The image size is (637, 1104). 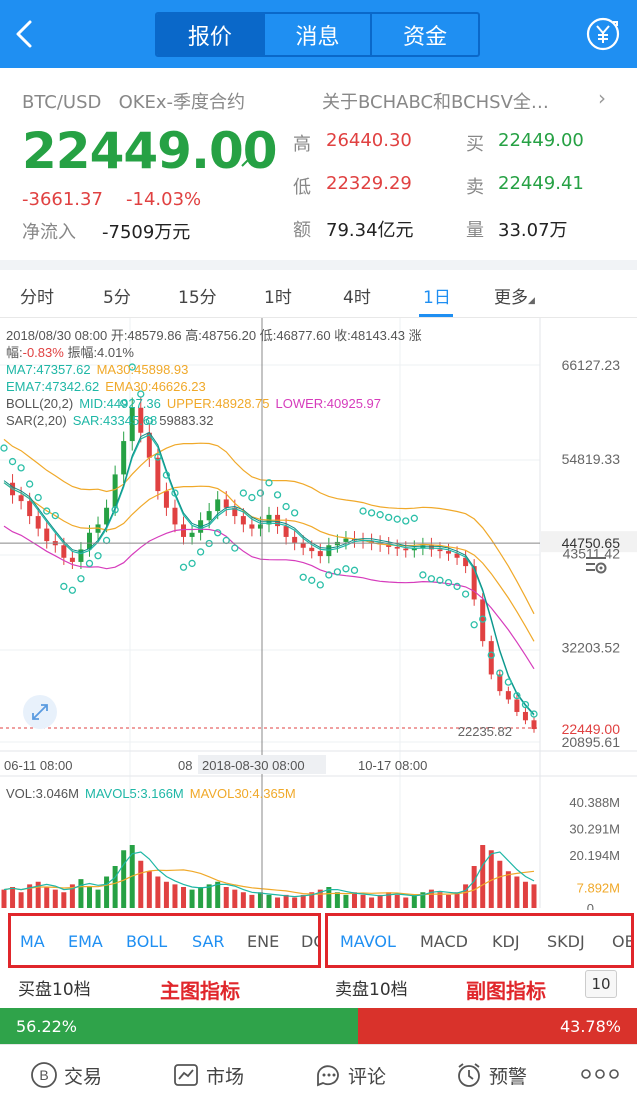 What do you see at coordinates (269, 882) in the screenshot?
I see `mavol30-line` at bounding box center [269, 882].